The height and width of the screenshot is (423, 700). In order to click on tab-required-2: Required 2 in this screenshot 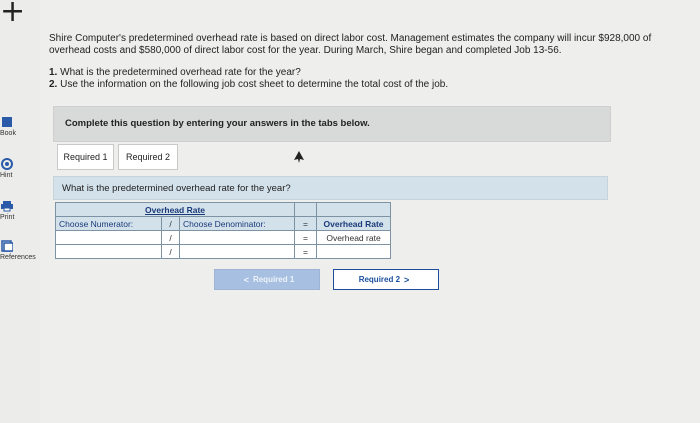, I will do `click(148, 157)`.